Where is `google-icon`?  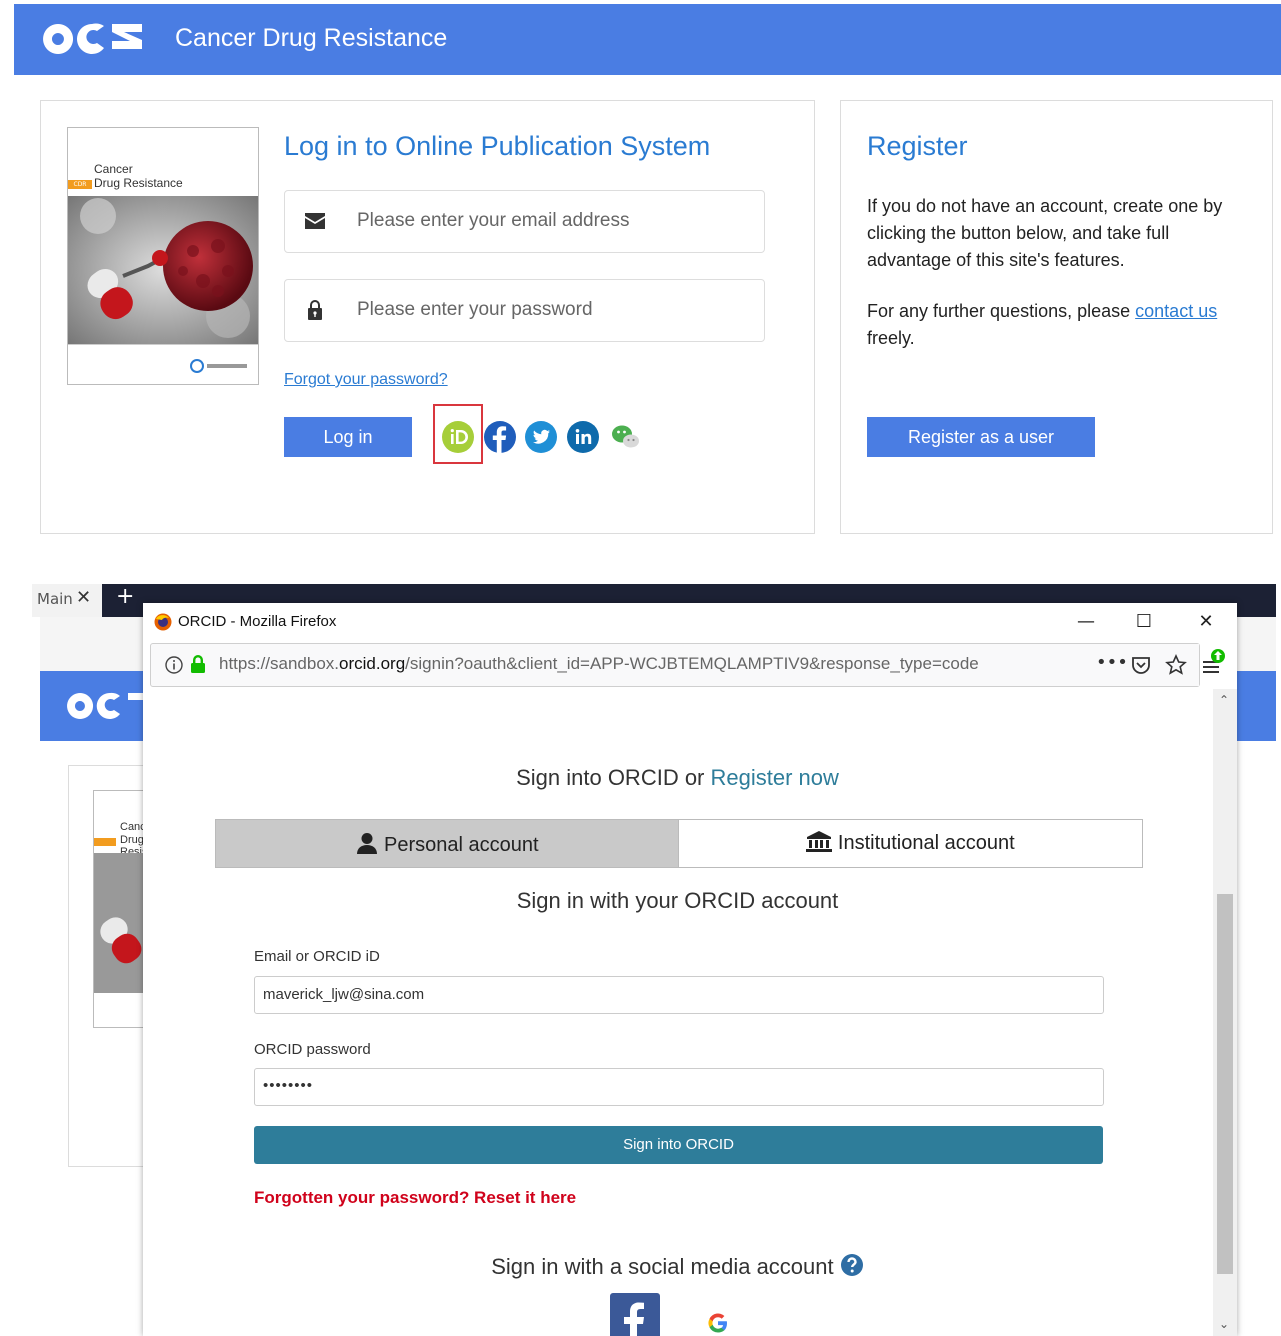
google-icon is located at coordinates (717, 1323).